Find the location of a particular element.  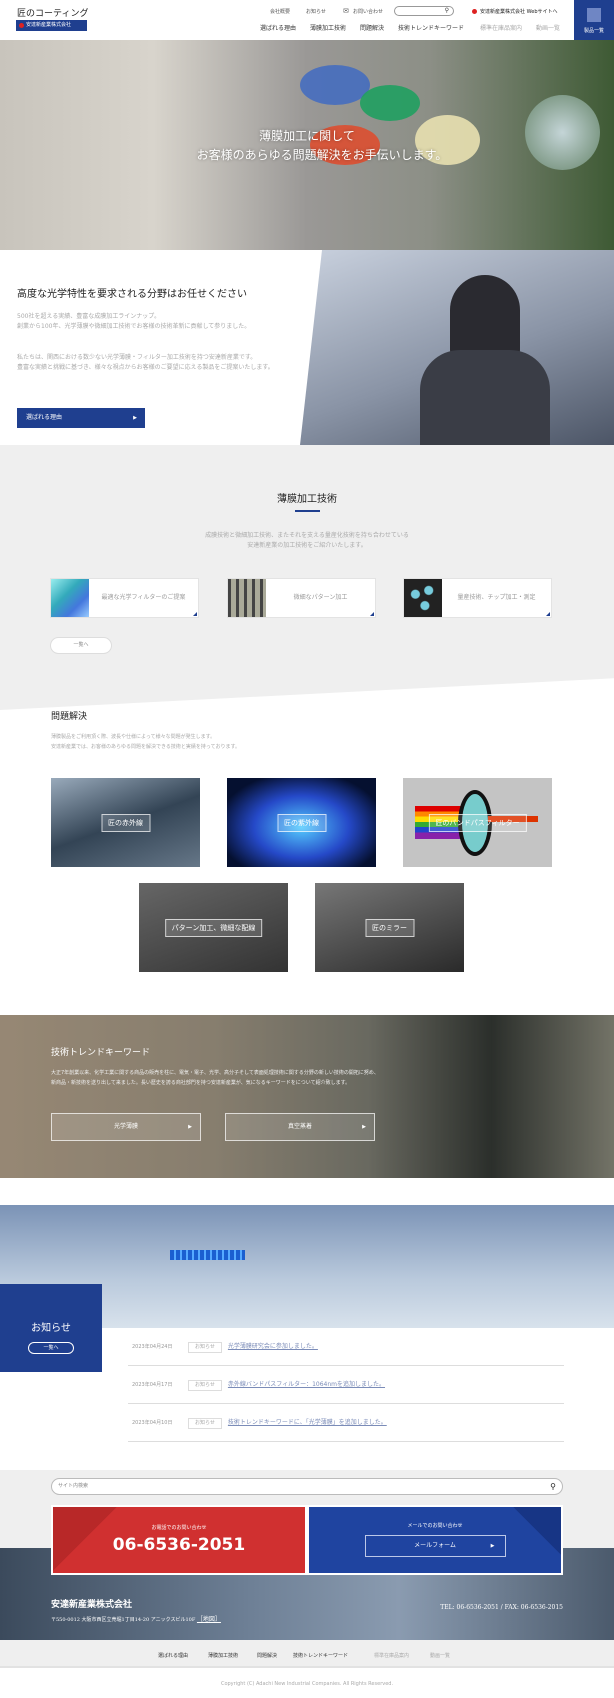

test-tubes is located at coordinates (207, 1255).